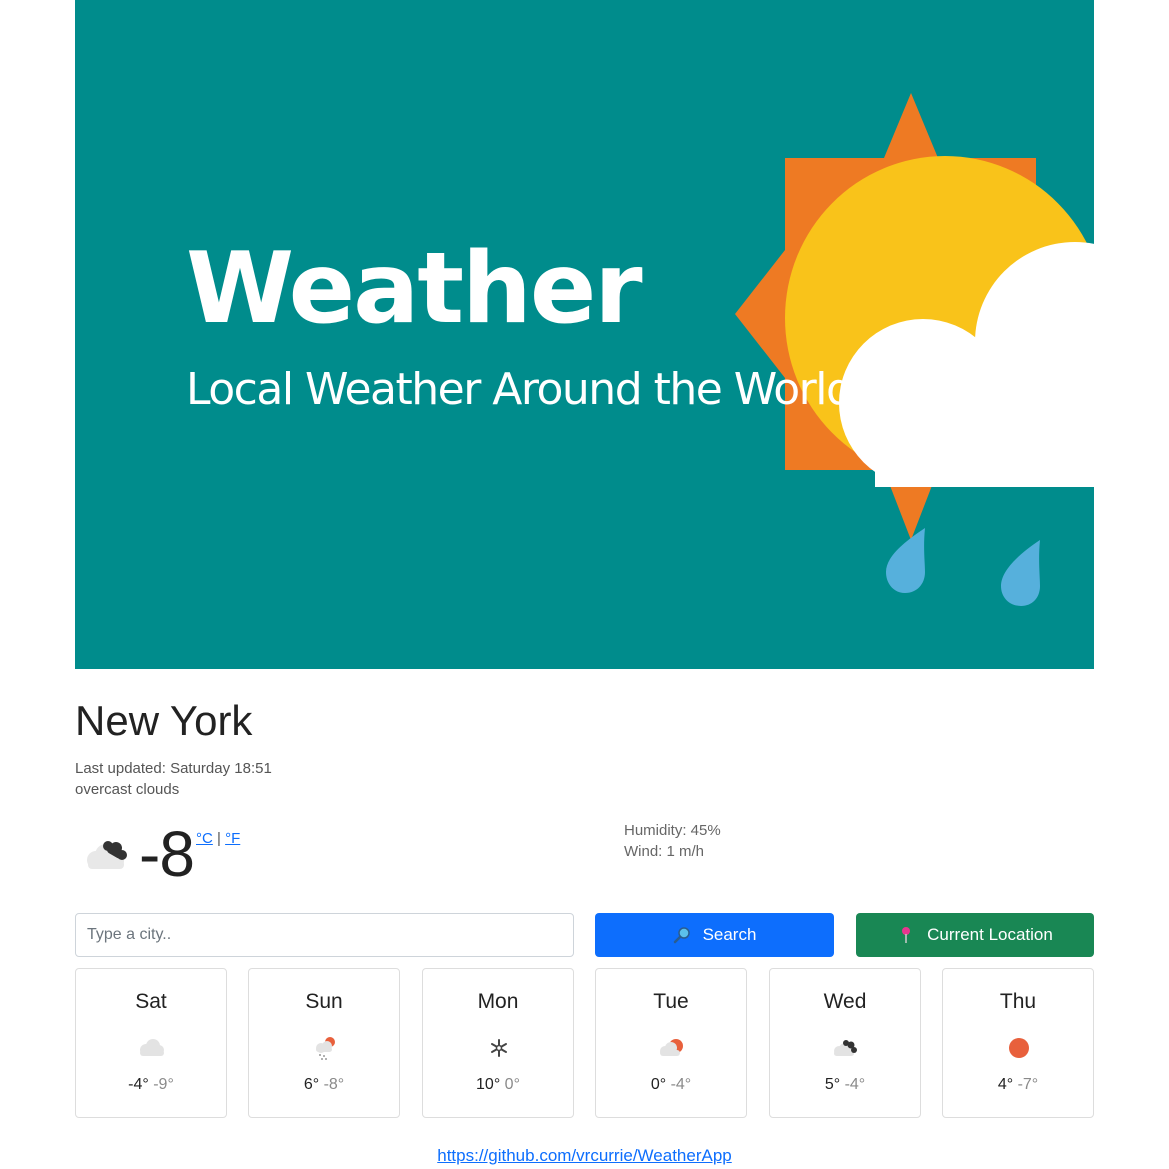 The height and width of the screenshot is (1169, 1169). What do you see at coordinates (311, 1084) in the screenshot?
I see `forecast-max: 6°` at bounding box center [311, 1084].